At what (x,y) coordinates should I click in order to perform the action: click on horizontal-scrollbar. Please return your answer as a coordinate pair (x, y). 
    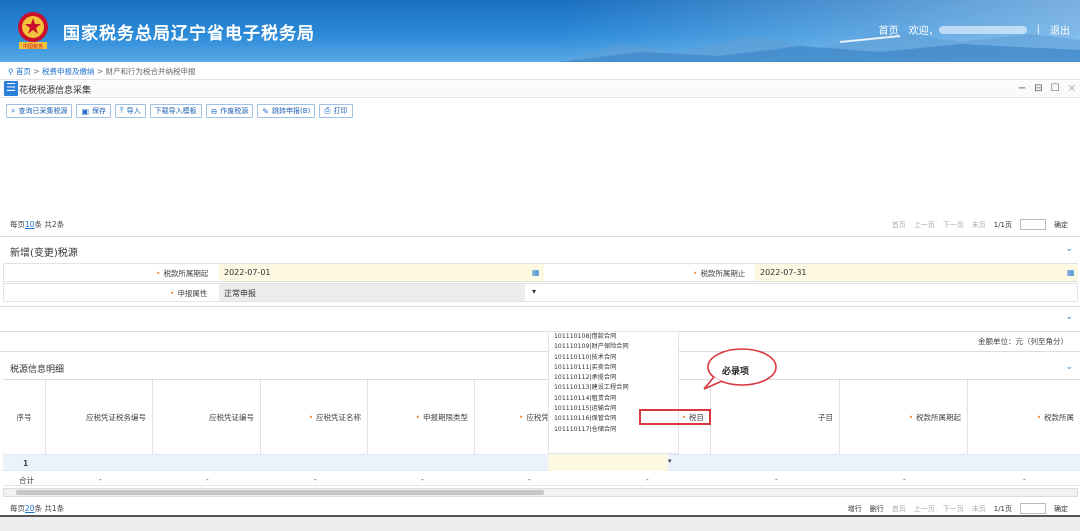
    Looking at the image, I should click on (540, 492).